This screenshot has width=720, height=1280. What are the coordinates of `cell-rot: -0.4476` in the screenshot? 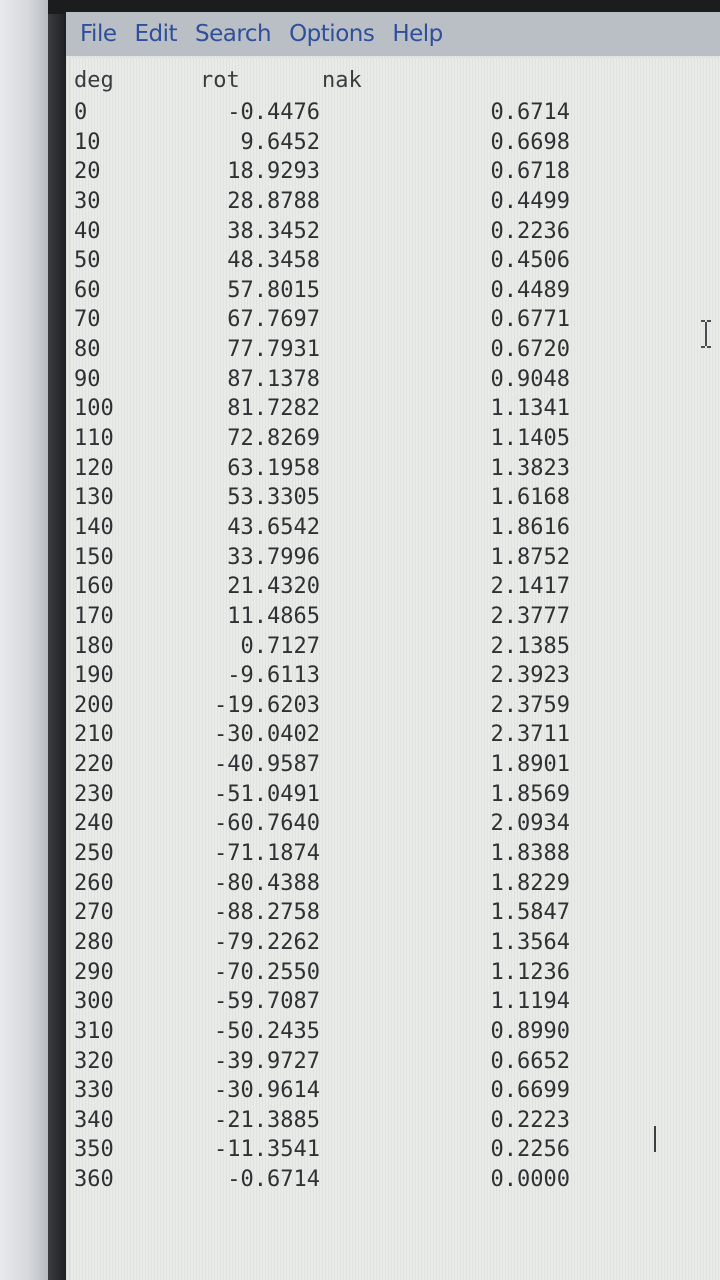 It's located at (273, 112).